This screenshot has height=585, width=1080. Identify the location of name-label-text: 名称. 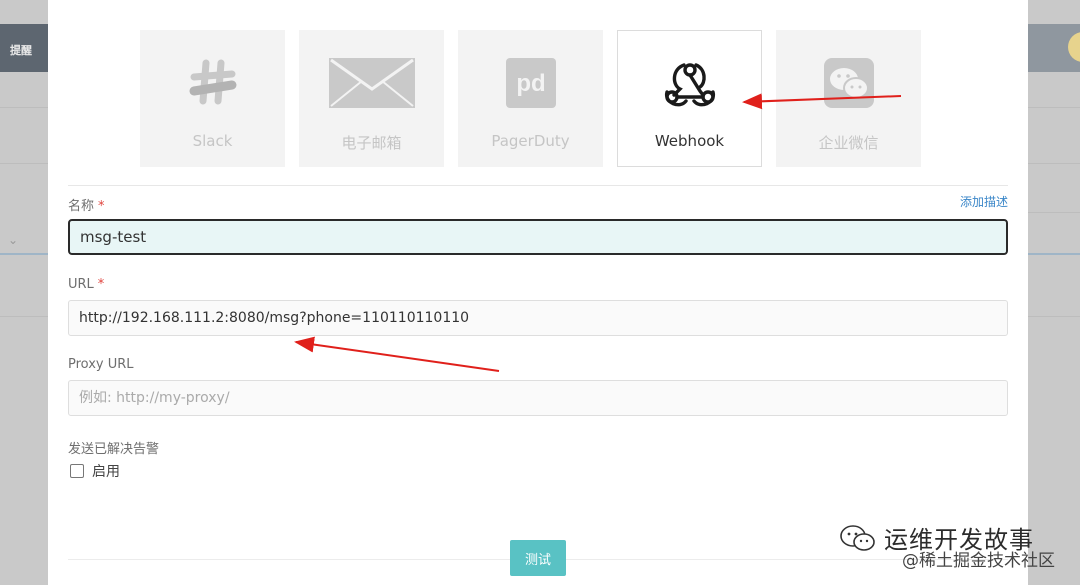
(81, 206).